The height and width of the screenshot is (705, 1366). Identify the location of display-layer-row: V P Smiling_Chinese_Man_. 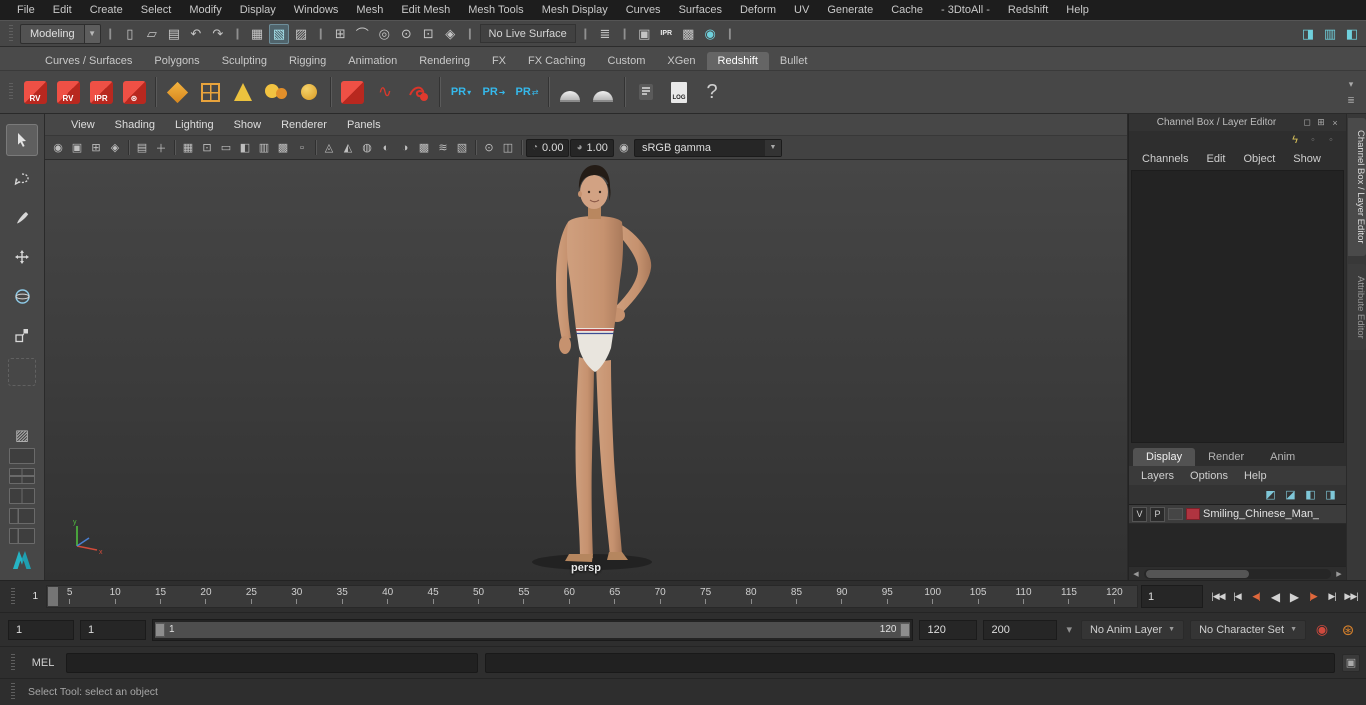
(1237, 514).